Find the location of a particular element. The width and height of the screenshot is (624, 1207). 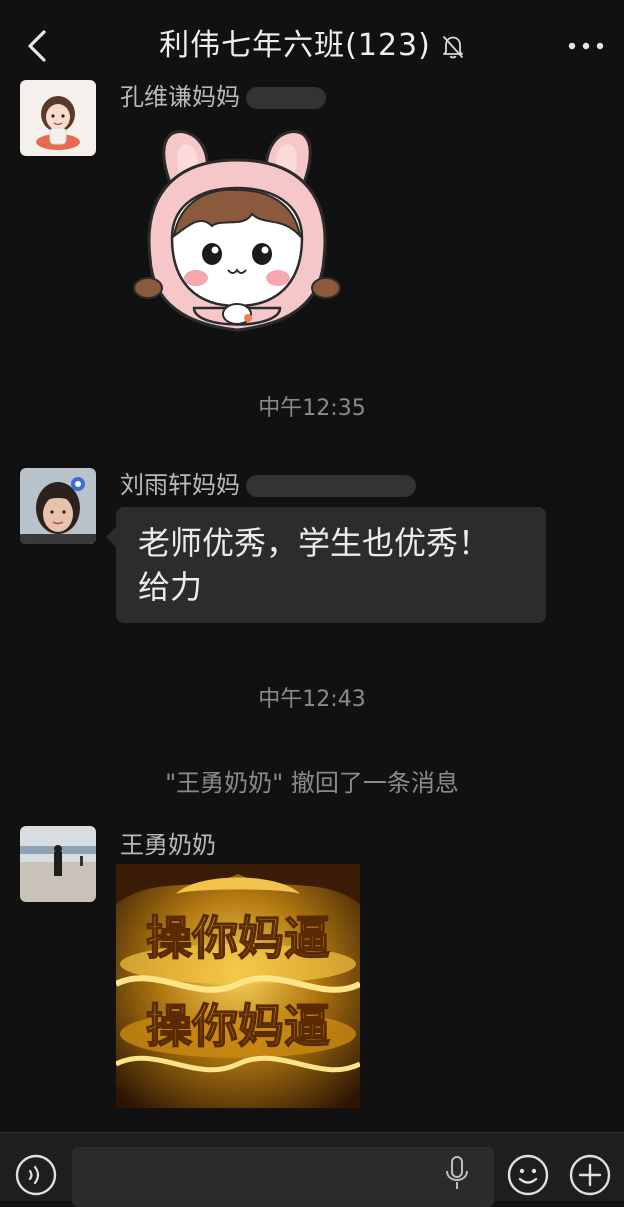

chat-title: 利伟七年六班(123) is located at coordinates (295, 45).